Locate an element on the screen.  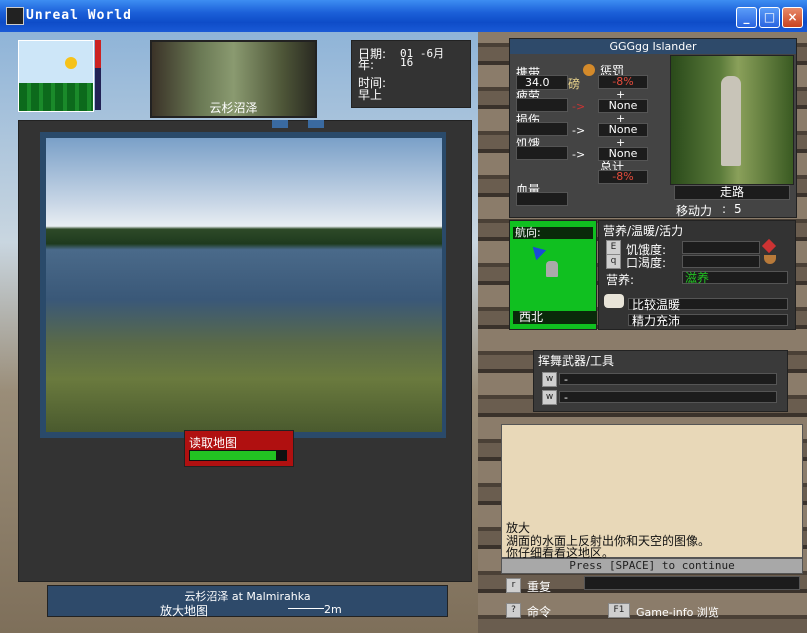
nutrition-label: 营养: is located at coordinates (620, 280).